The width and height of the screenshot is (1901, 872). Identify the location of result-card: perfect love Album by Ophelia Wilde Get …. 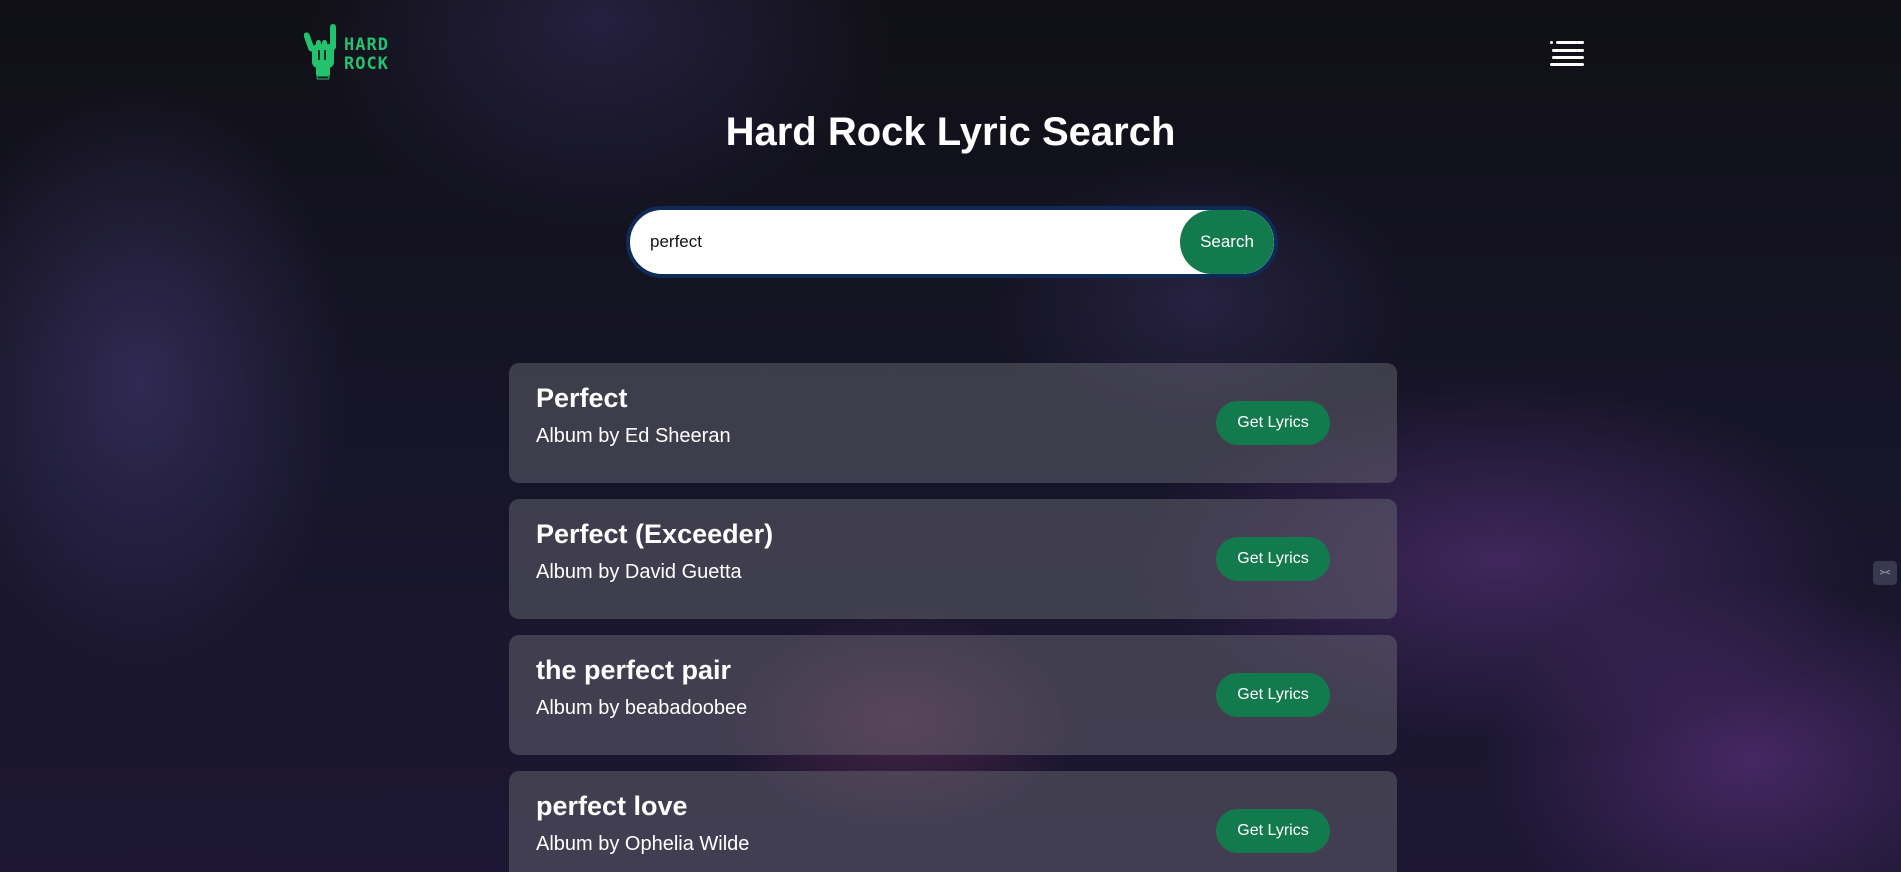
(953, 821).